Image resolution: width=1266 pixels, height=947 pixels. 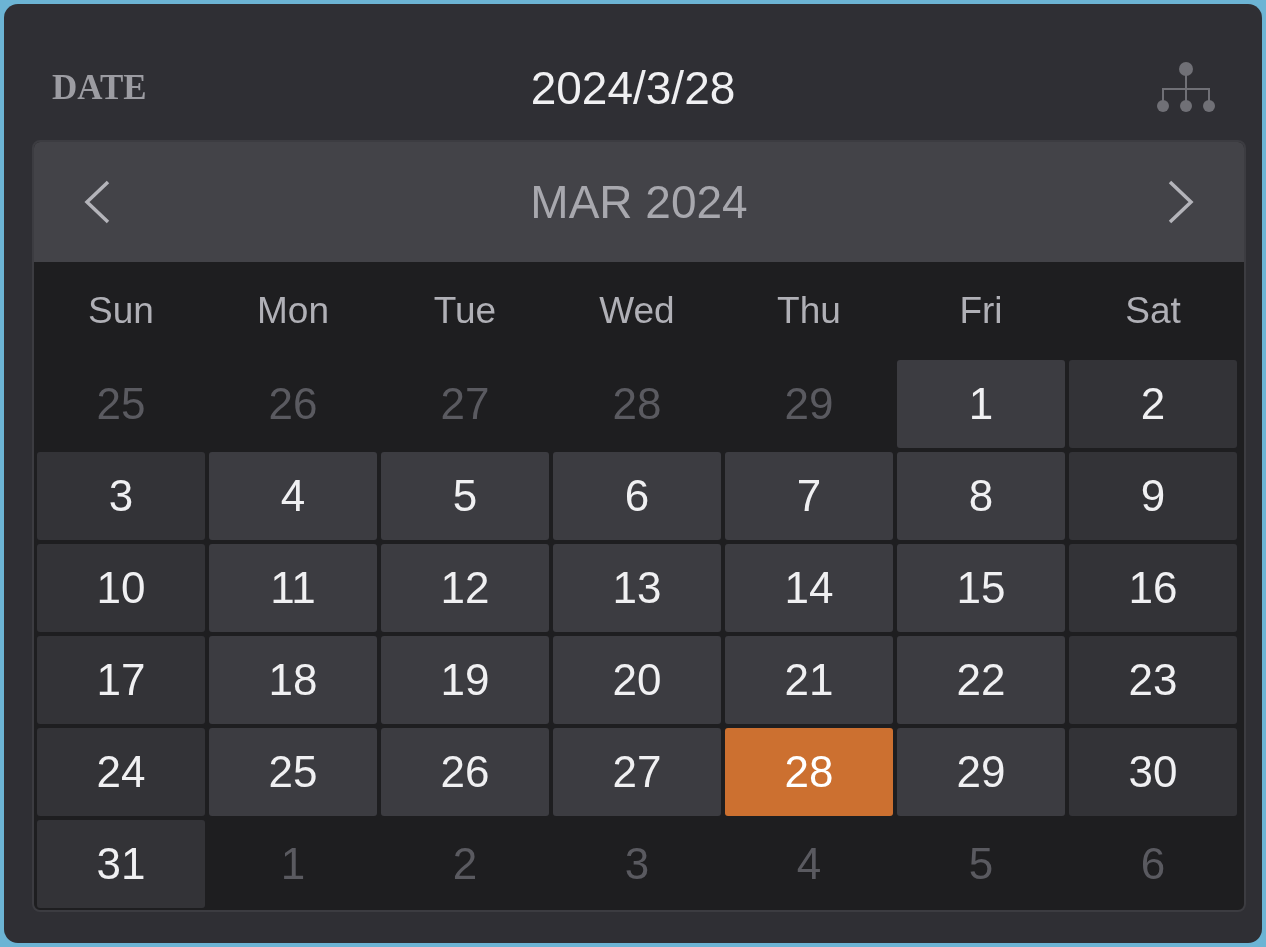 I want to click on weekday-label: Wed, so click(x=637, y=311).